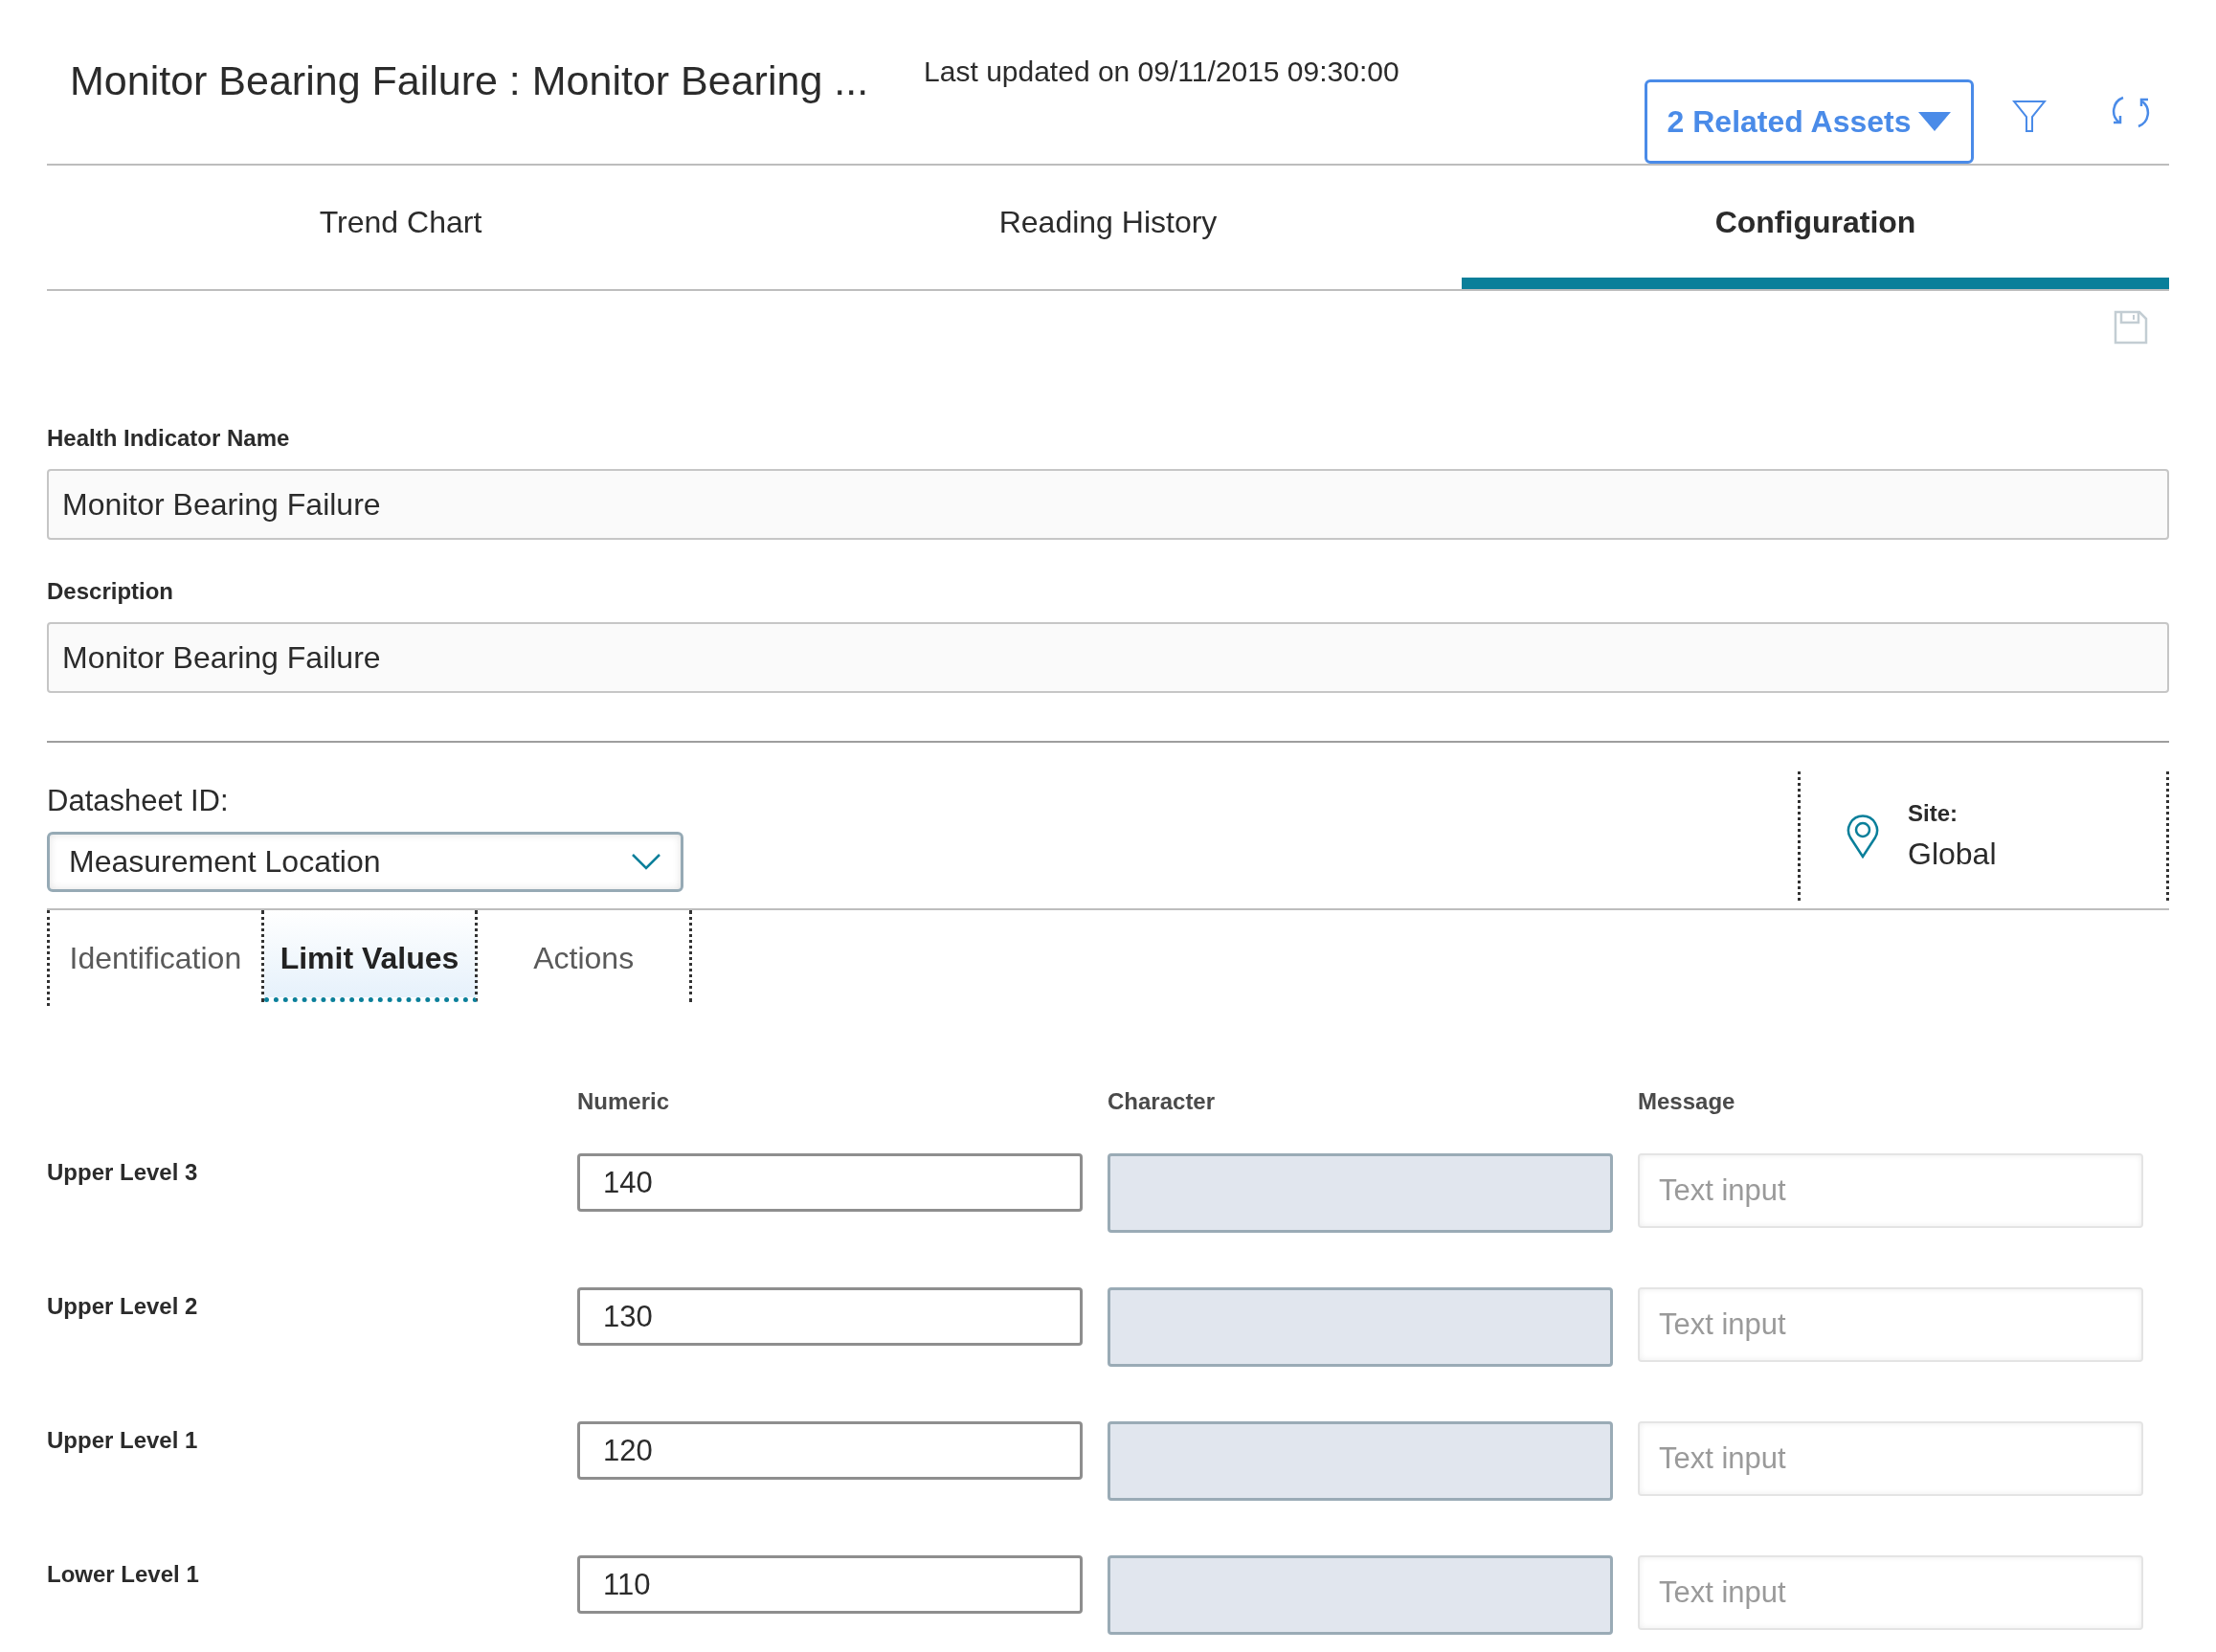 The image size is (2216, 1652). I want to click on column-header: Message, so click(1687, 1101).